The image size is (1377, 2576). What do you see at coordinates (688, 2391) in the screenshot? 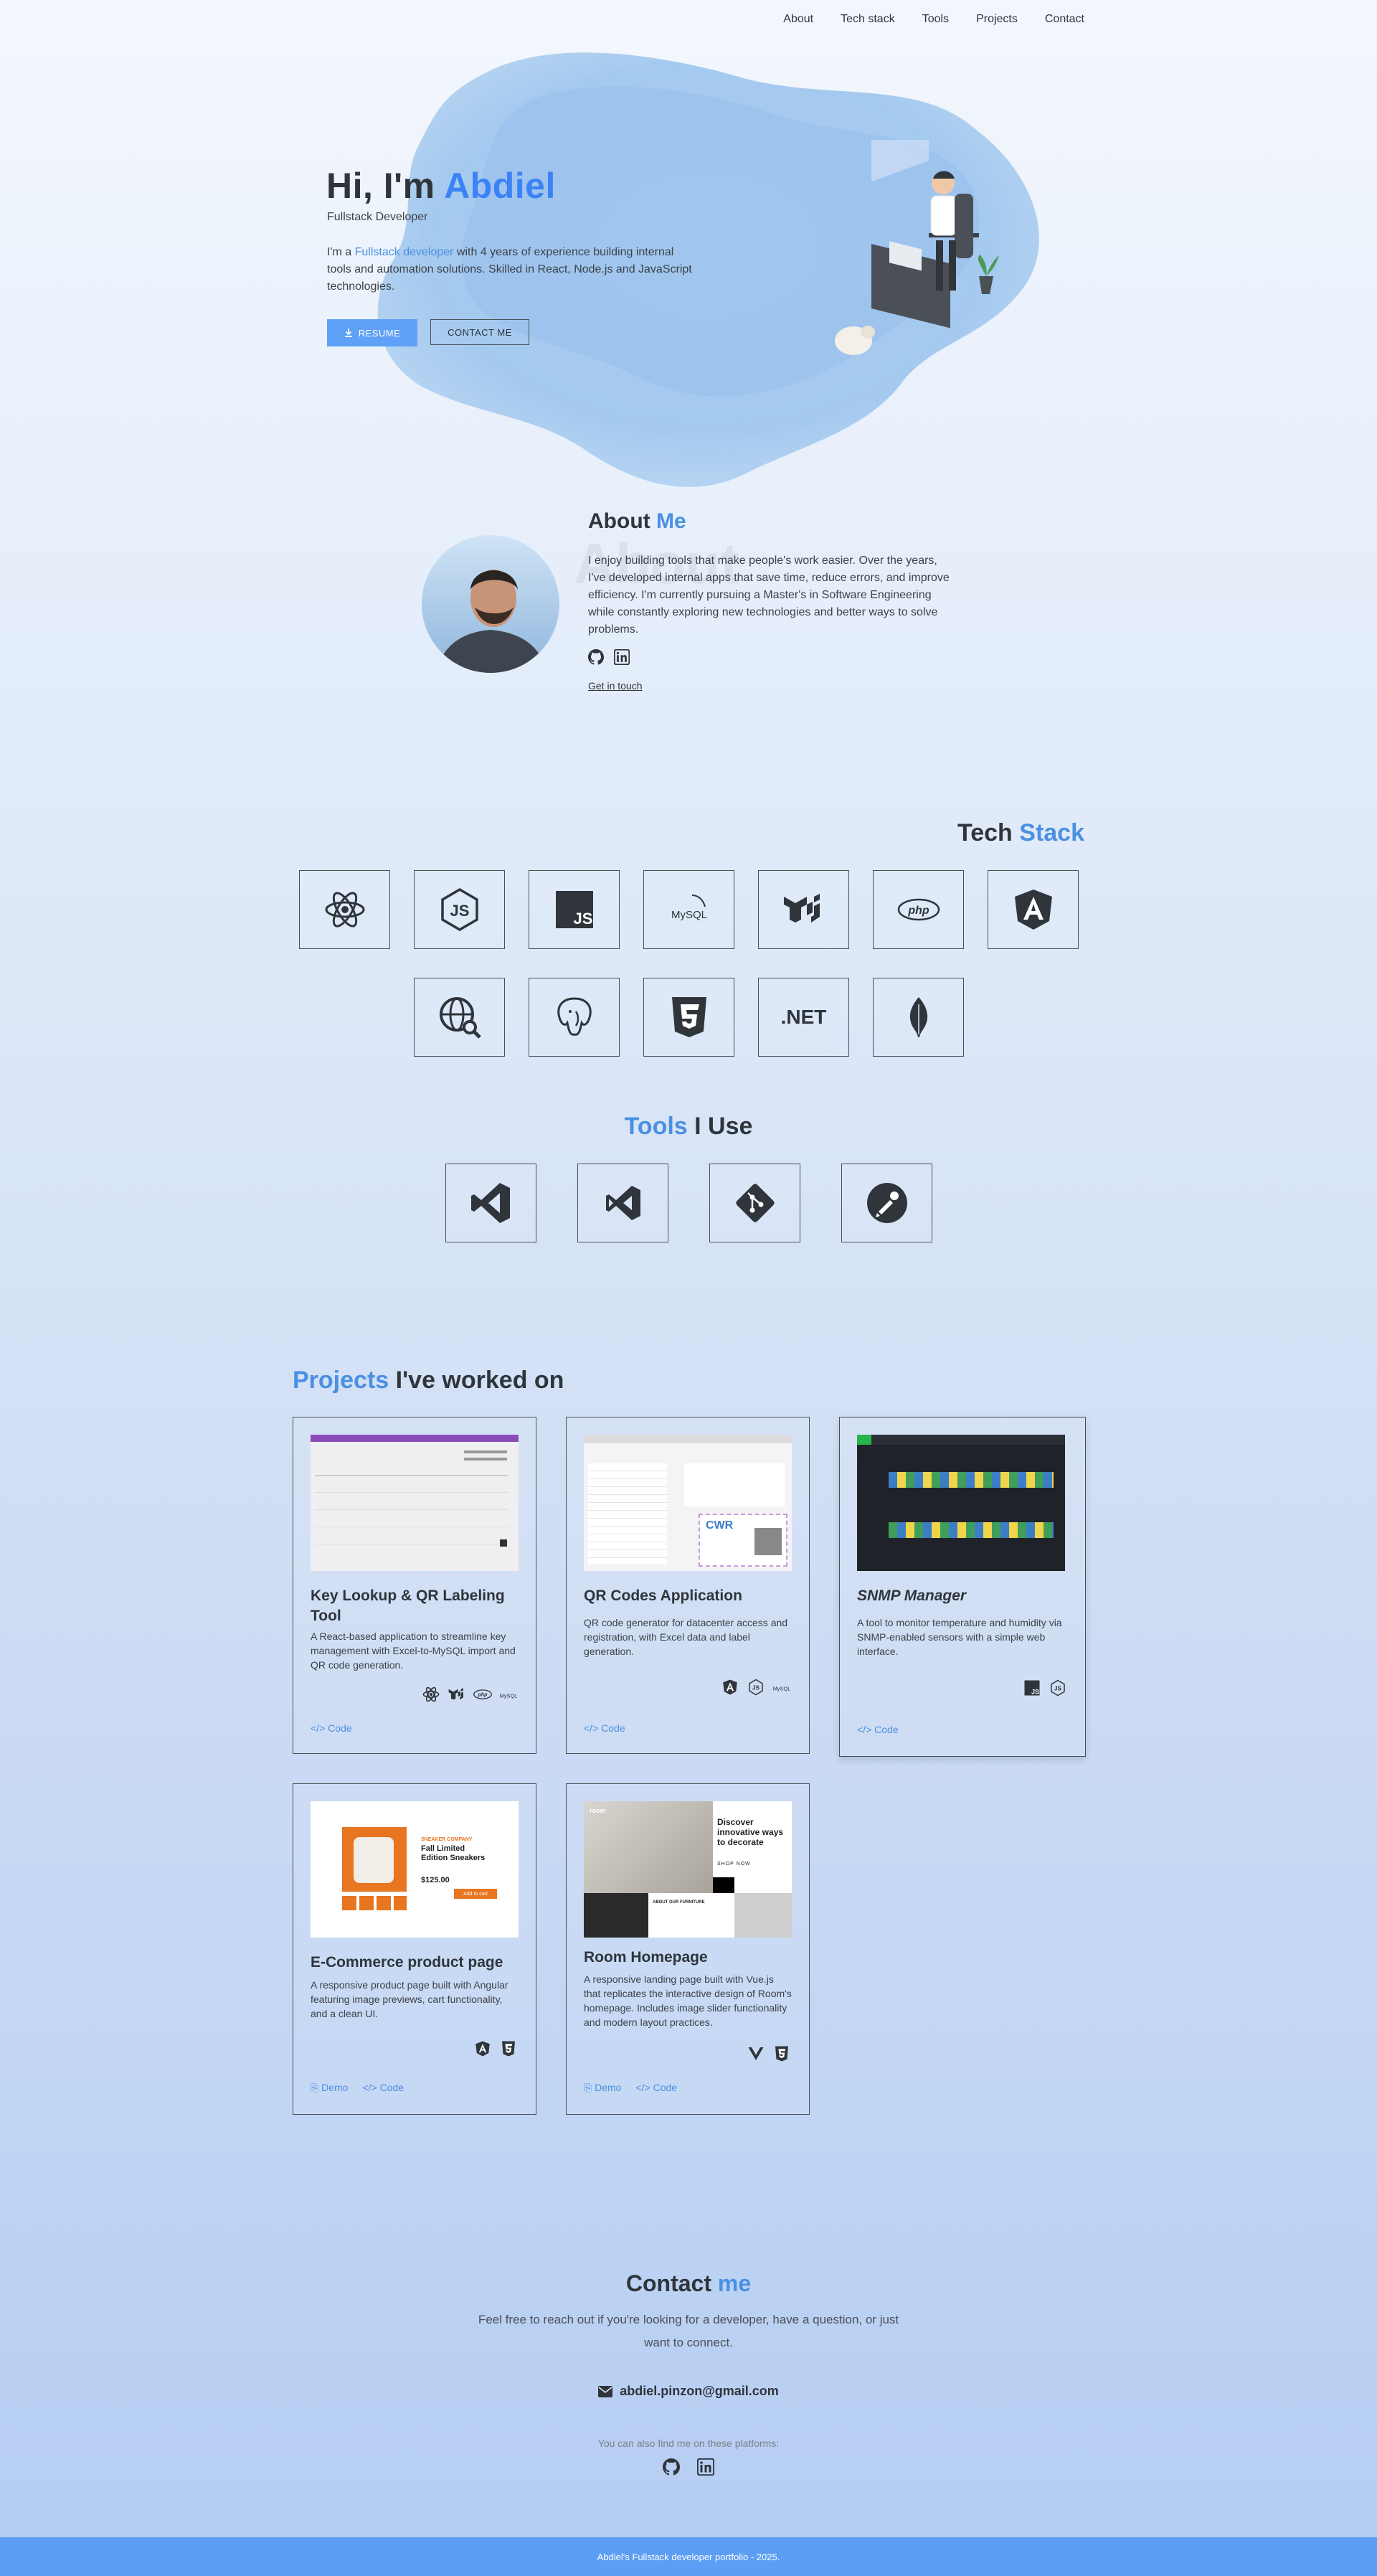
I see `contact-email: abdiel.pinzon@gmail.com` at bounding box center [688, 2391].